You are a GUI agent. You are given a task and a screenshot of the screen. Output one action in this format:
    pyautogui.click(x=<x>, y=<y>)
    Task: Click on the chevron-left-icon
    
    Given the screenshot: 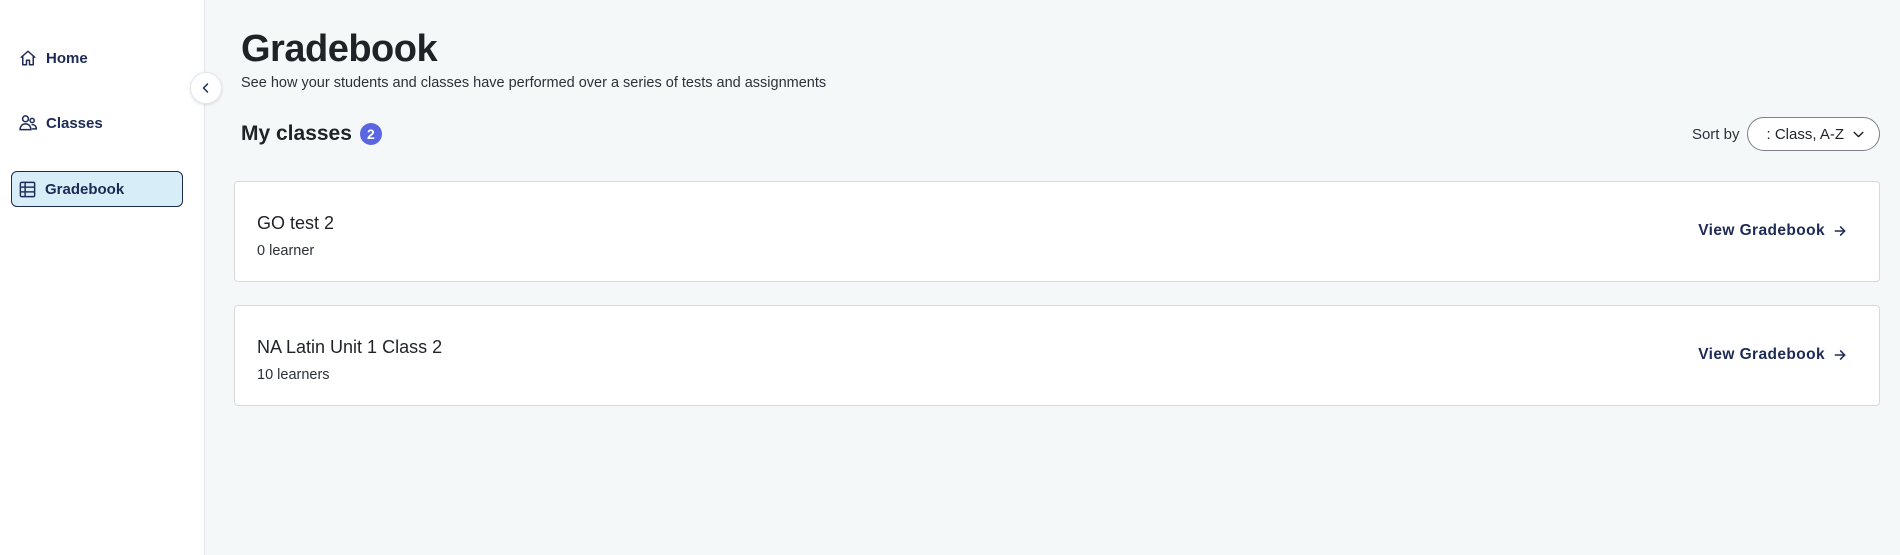 What is the action you would take?
    pyautogui.click(x=206, y=88)
    